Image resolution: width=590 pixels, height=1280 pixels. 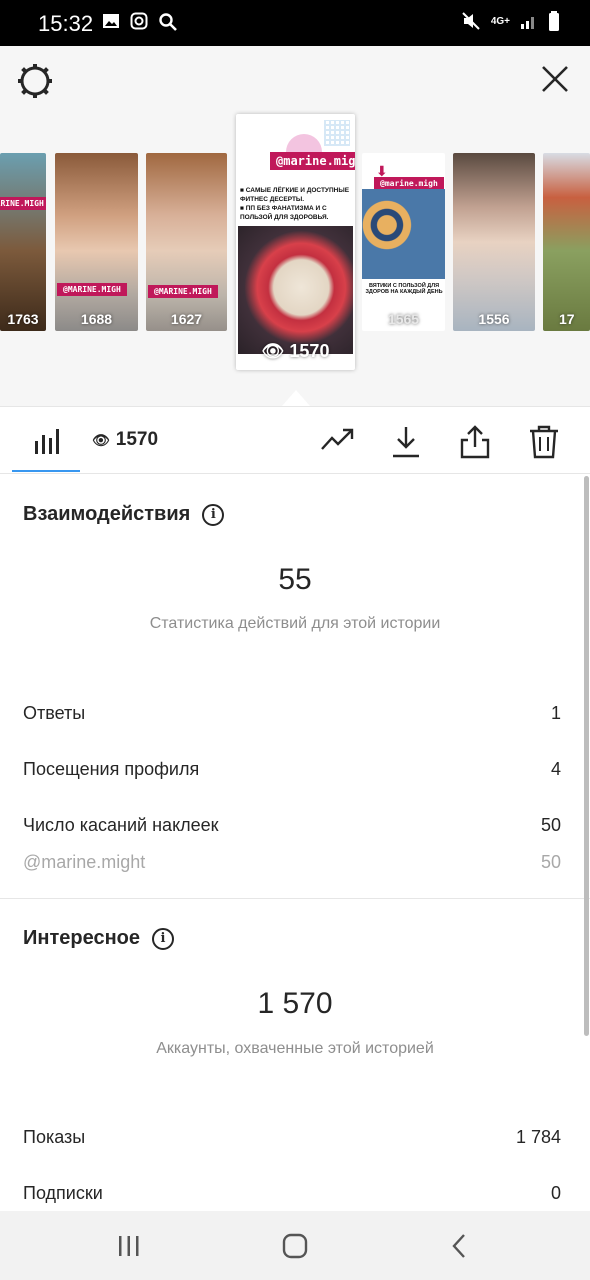 I want to click on viewers-count-value: 1570, so click(x=137, y=439).